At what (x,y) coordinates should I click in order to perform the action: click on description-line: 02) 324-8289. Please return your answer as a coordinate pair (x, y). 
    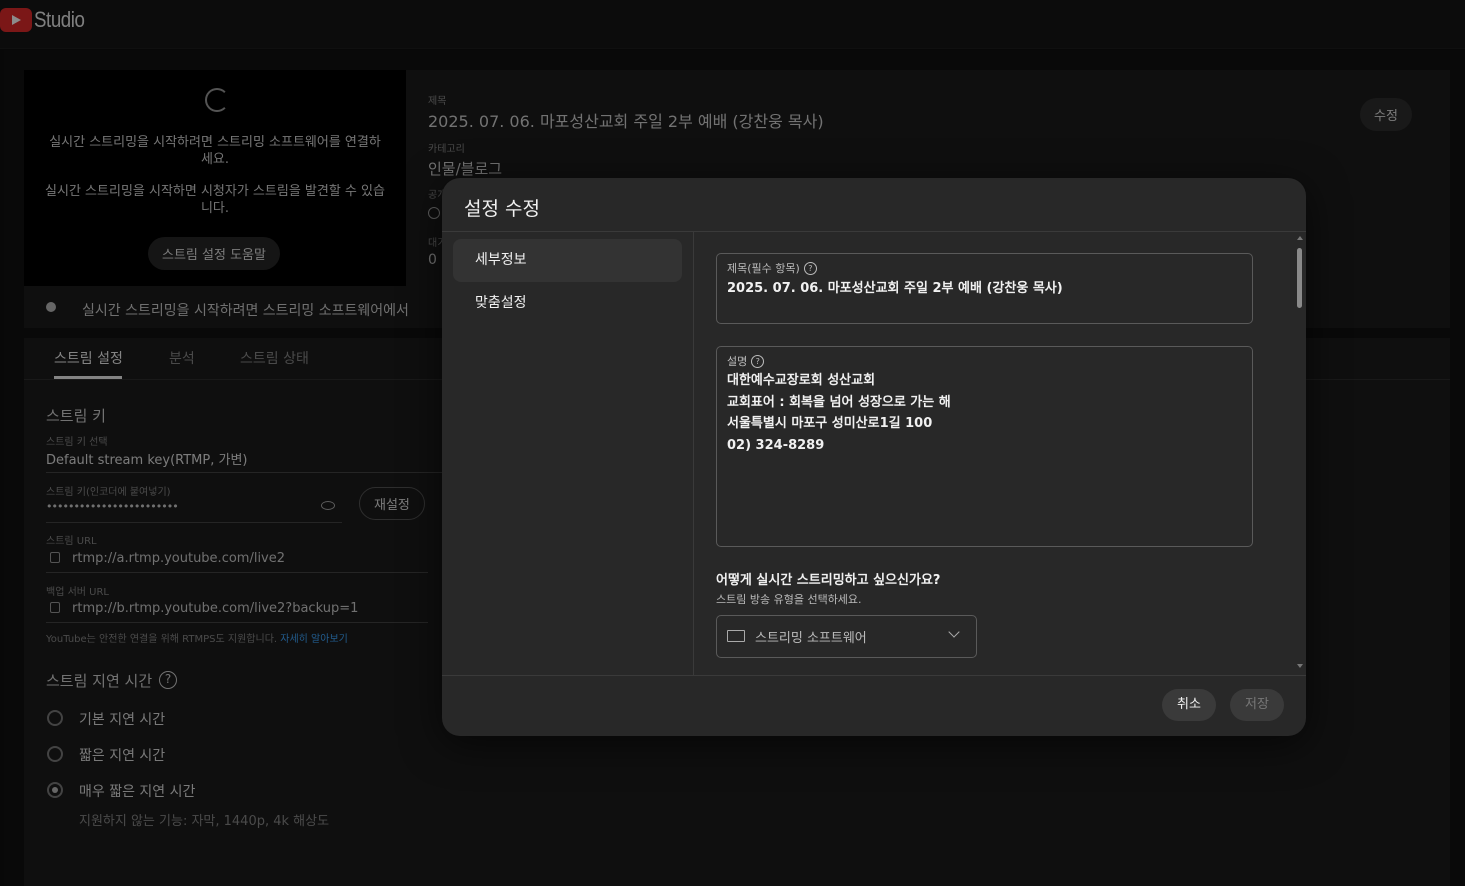
    Looking at the image, I should click on (776, 445).